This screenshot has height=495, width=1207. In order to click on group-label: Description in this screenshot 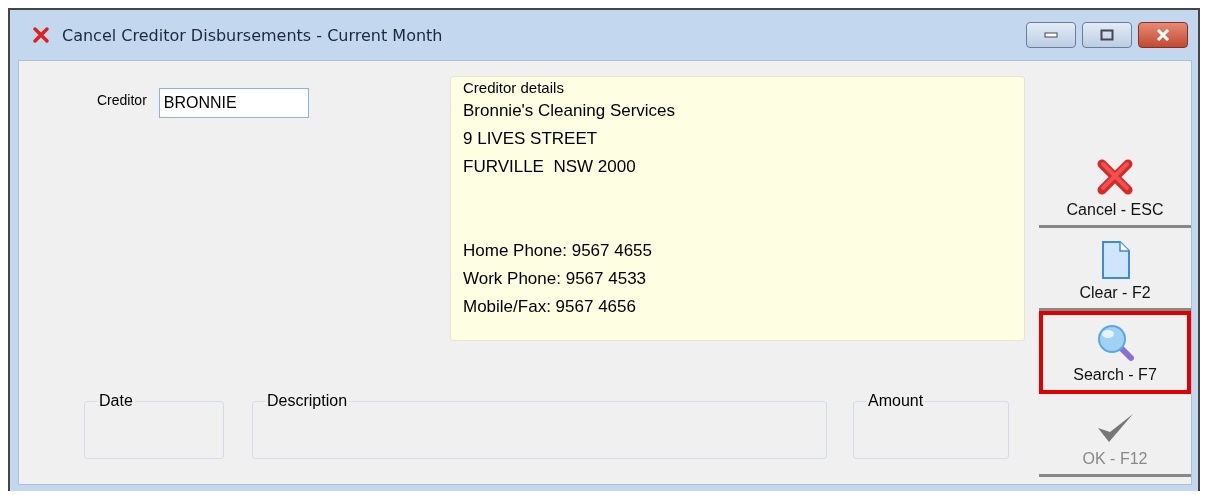, I will do `click(307, 400)`.